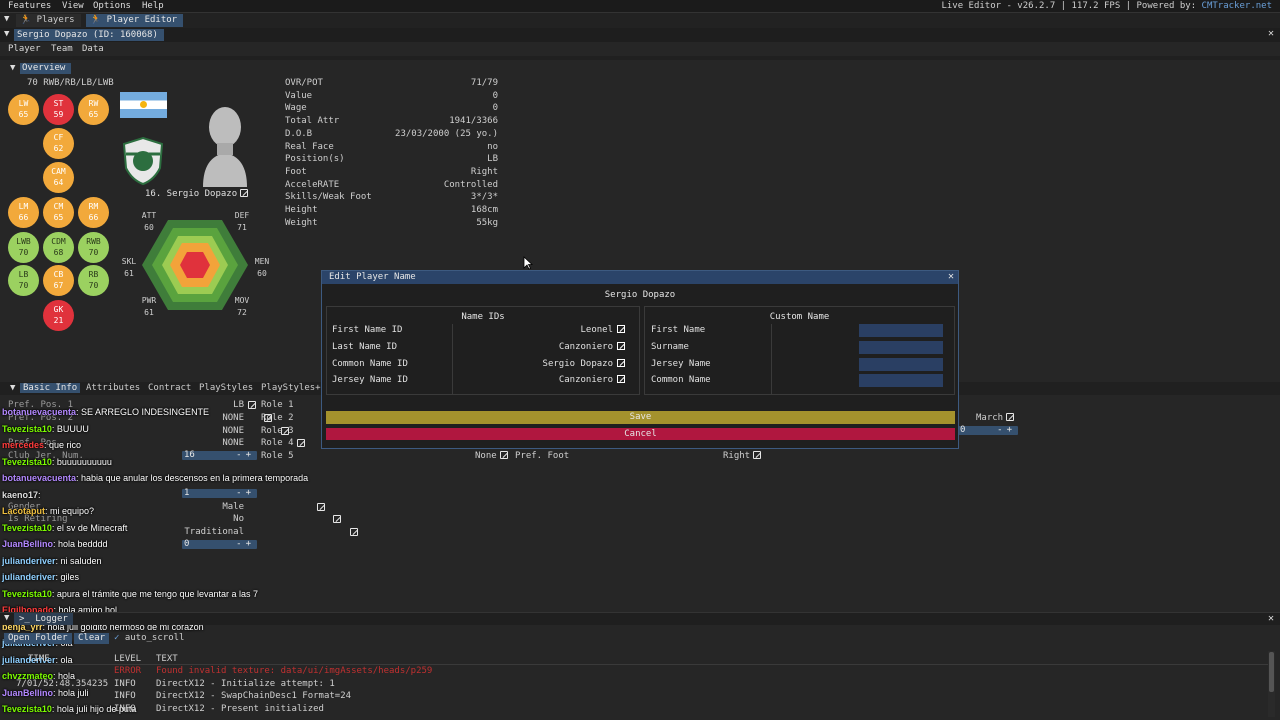  Describe the element at coordinates (24, 49) in the screenshot. I see `subtab-player: Player` at that location.